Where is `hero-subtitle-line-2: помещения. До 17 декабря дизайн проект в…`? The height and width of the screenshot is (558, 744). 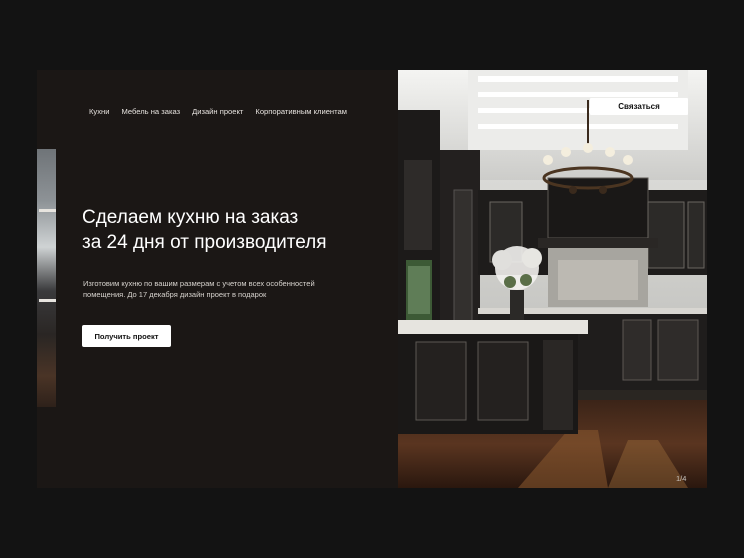 hero-subtitle-line-2: помещения. До 17 декабря дизайн проект в… is located at coordinates (175, 294).